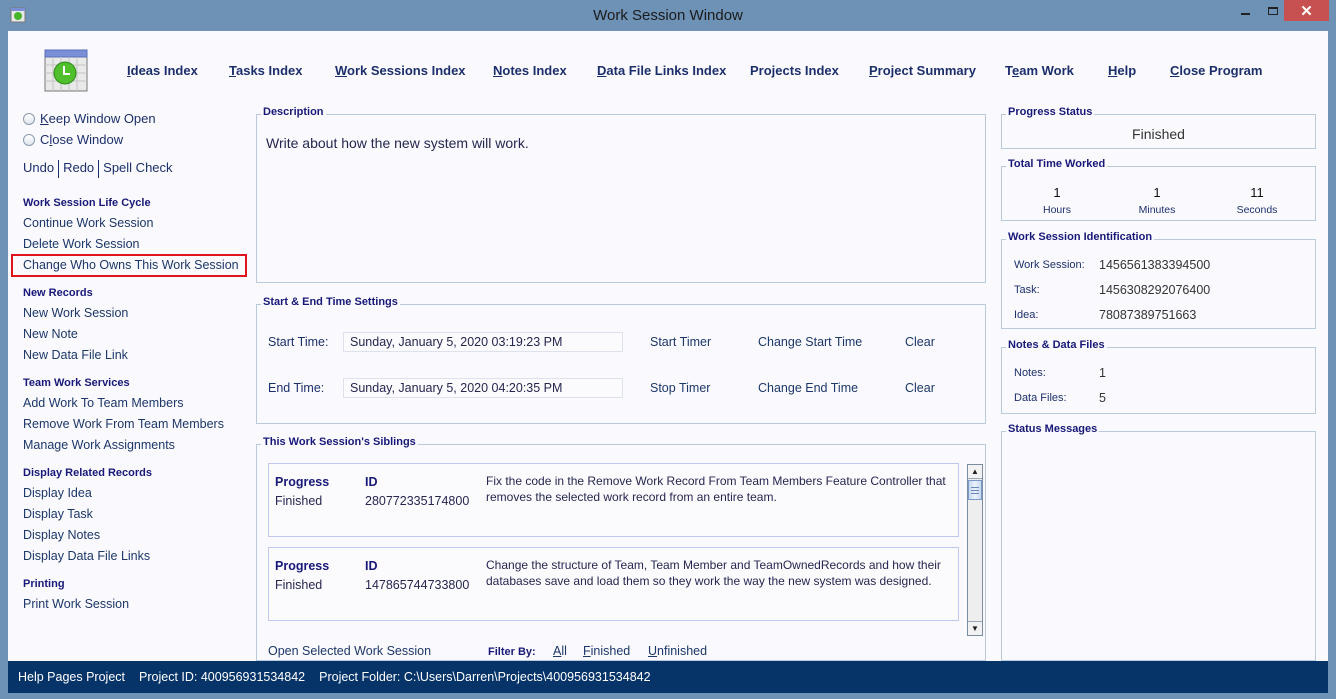  Describe the element at coordinates (66, 70) in the screenshot. I see `calendar-clock-icon` at that location.